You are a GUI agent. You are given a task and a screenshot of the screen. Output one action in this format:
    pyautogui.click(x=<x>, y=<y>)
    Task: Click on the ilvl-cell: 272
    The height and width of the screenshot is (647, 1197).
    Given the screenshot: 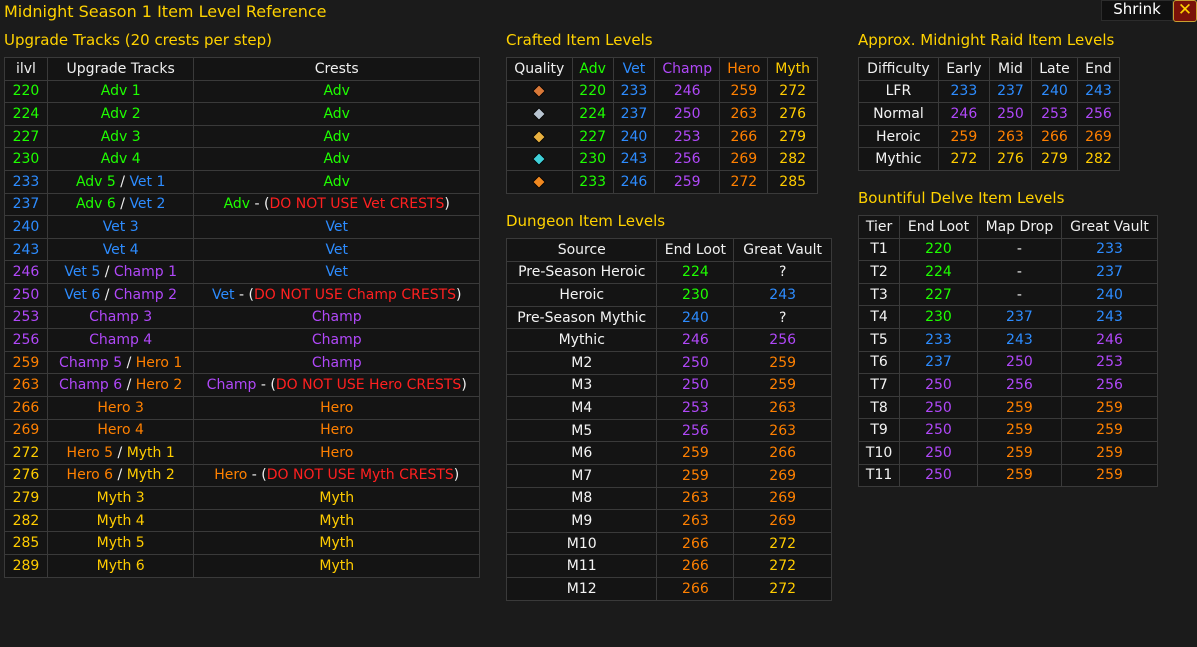 What is the action you would take?
    pyautogui.click(x=744, y=181)
    